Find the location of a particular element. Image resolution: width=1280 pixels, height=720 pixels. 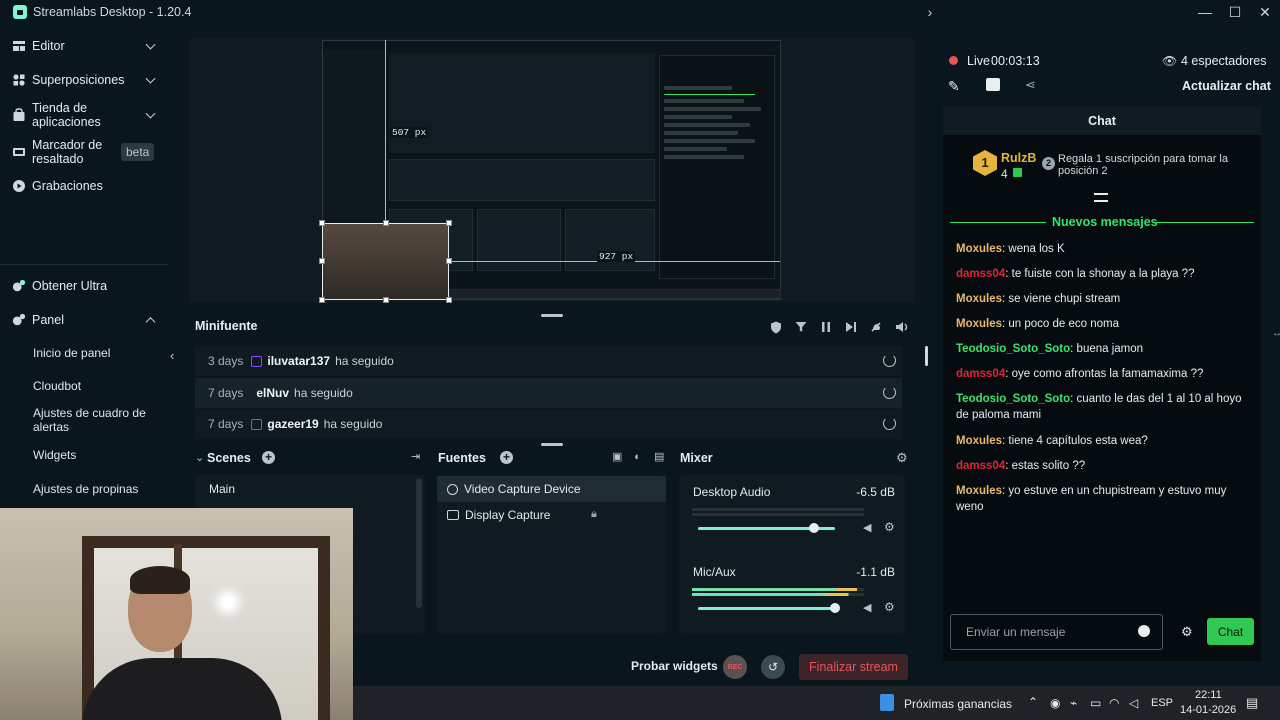

volume-slider-knob is located at coordinates (835, 608).